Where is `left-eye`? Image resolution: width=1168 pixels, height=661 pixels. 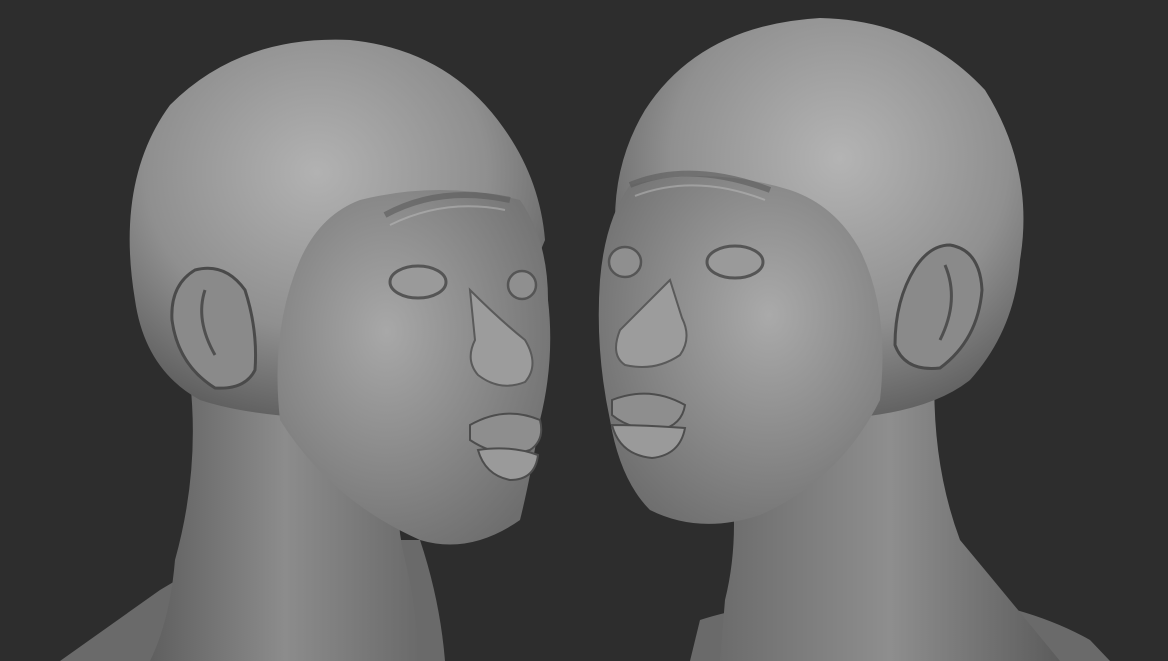 left-eye is located at coordinates (418, 282).